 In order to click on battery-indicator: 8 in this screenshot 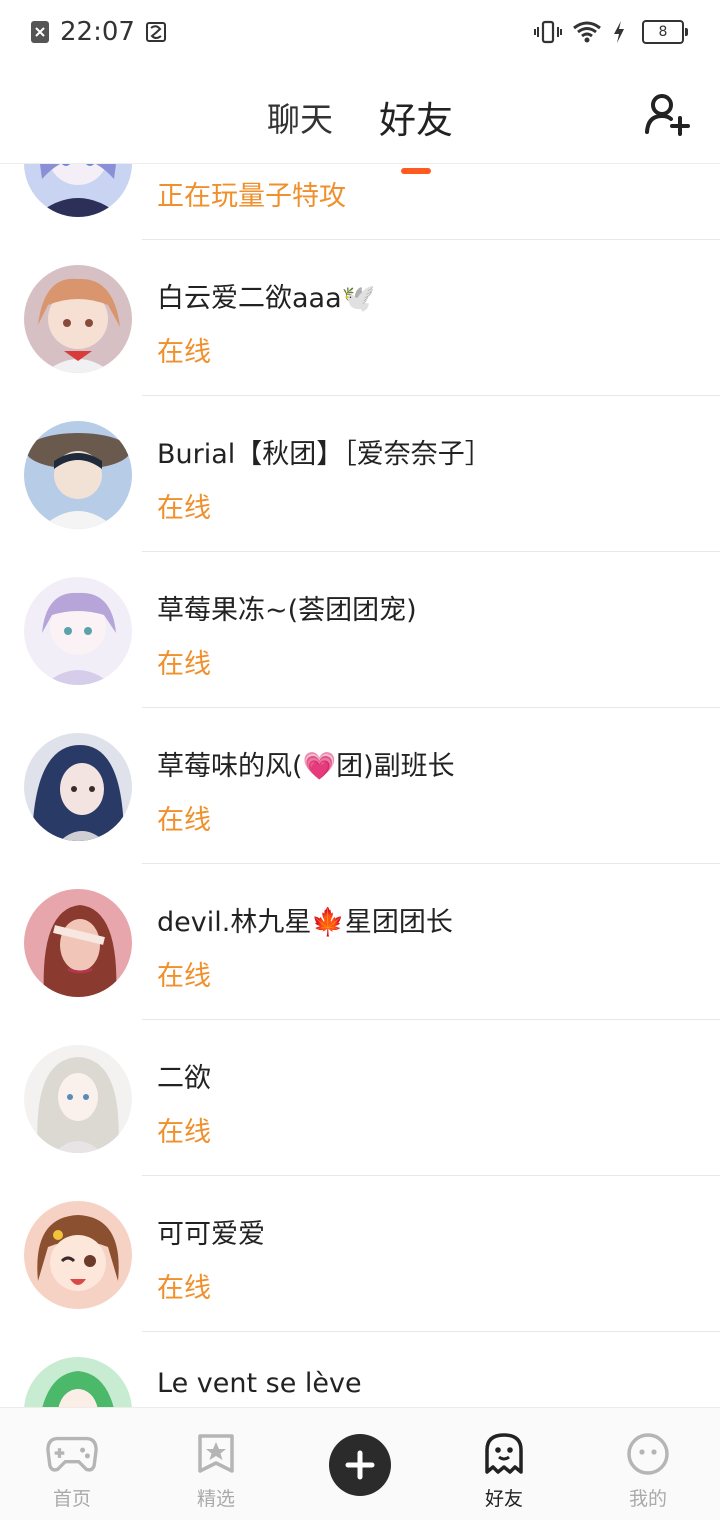, I will do `click(665, 32)`.